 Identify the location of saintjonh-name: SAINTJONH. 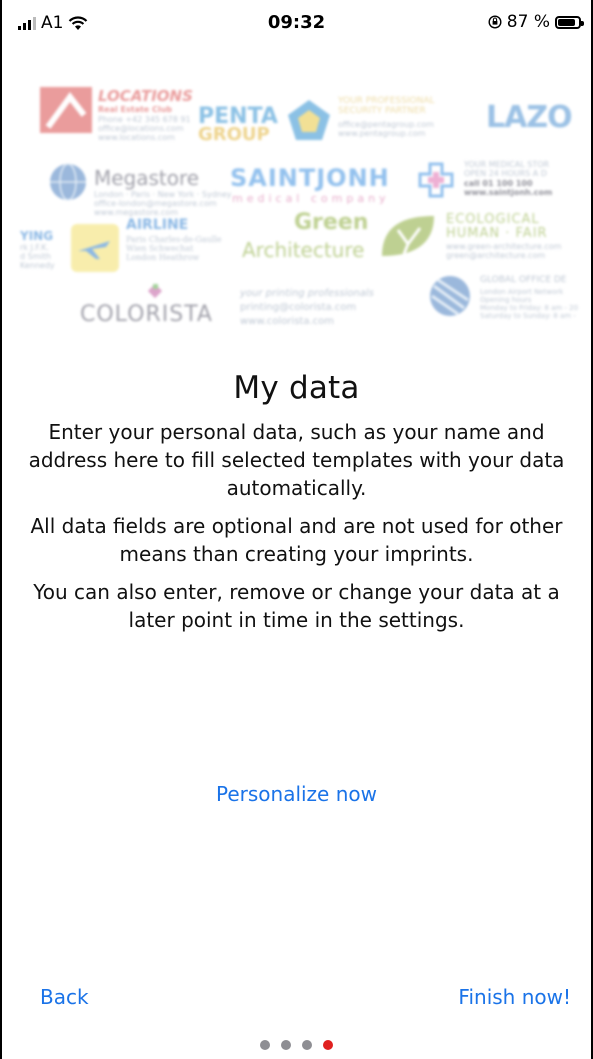
(310, 178).